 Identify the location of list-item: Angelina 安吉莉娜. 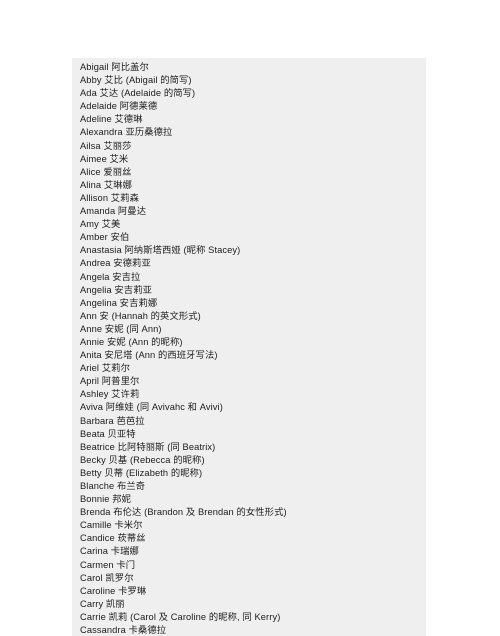
(119, 302).